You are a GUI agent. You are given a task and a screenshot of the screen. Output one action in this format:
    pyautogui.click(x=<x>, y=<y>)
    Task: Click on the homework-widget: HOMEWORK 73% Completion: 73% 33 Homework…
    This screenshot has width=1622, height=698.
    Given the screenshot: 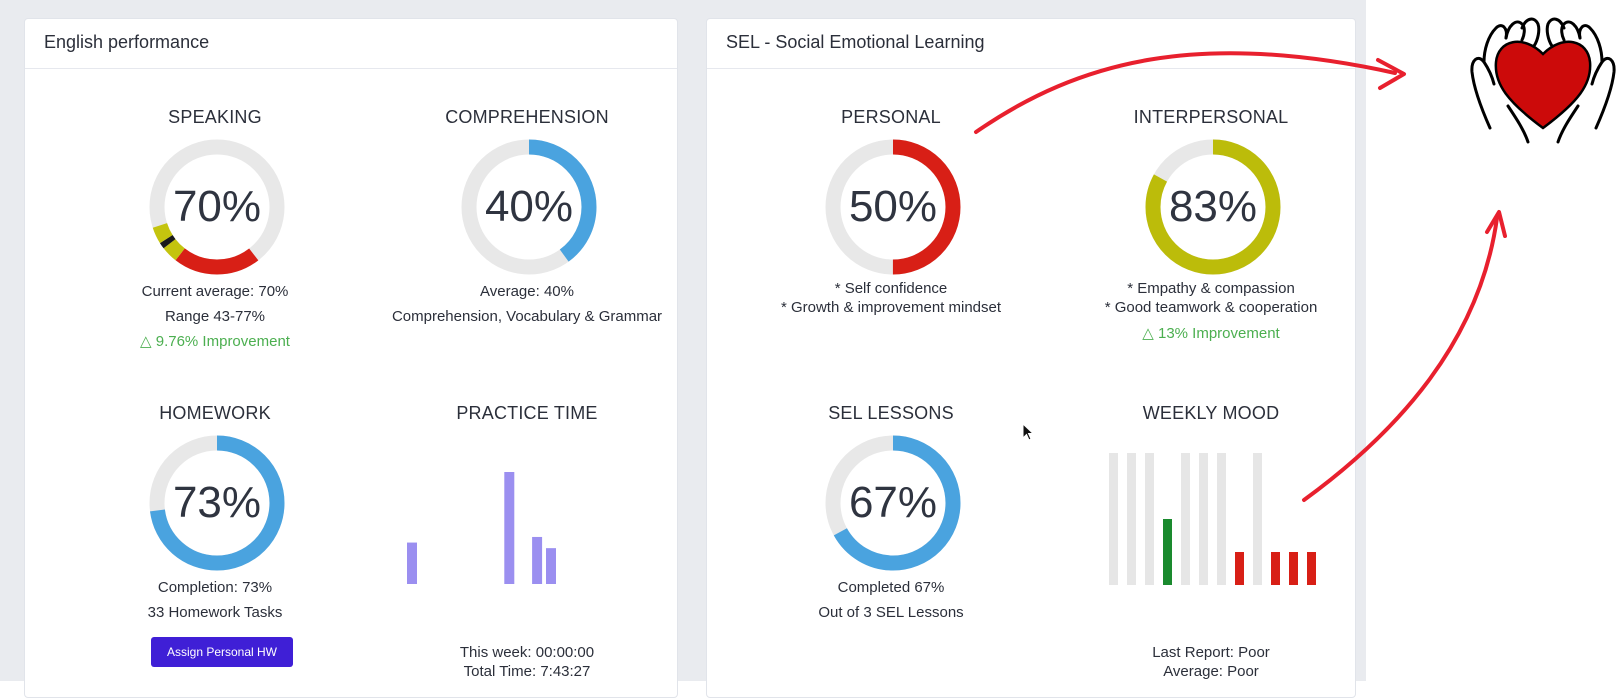 What is the action you would take?
    pyautogui.click(x=215, y=538)
    